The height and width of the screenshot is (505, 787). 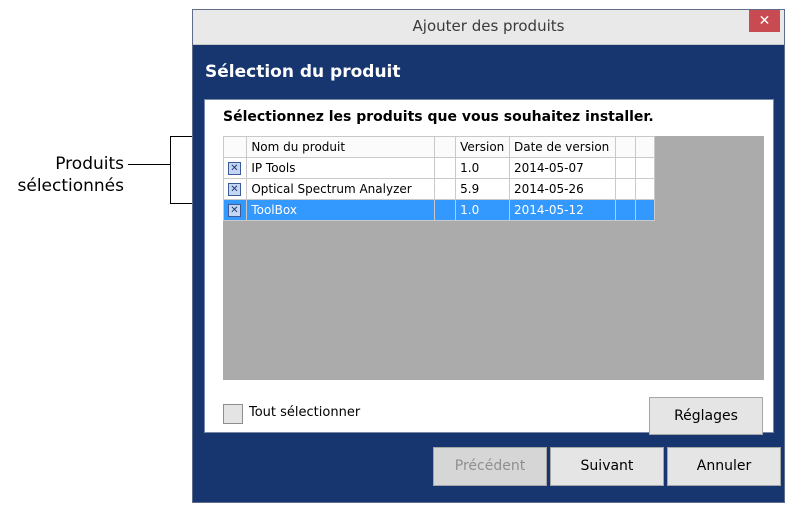 What do you see at coordinates (562, 168) in the screenshot?
I see `release-date-cell: 2014-05-07` at bounding box center [562, 168].